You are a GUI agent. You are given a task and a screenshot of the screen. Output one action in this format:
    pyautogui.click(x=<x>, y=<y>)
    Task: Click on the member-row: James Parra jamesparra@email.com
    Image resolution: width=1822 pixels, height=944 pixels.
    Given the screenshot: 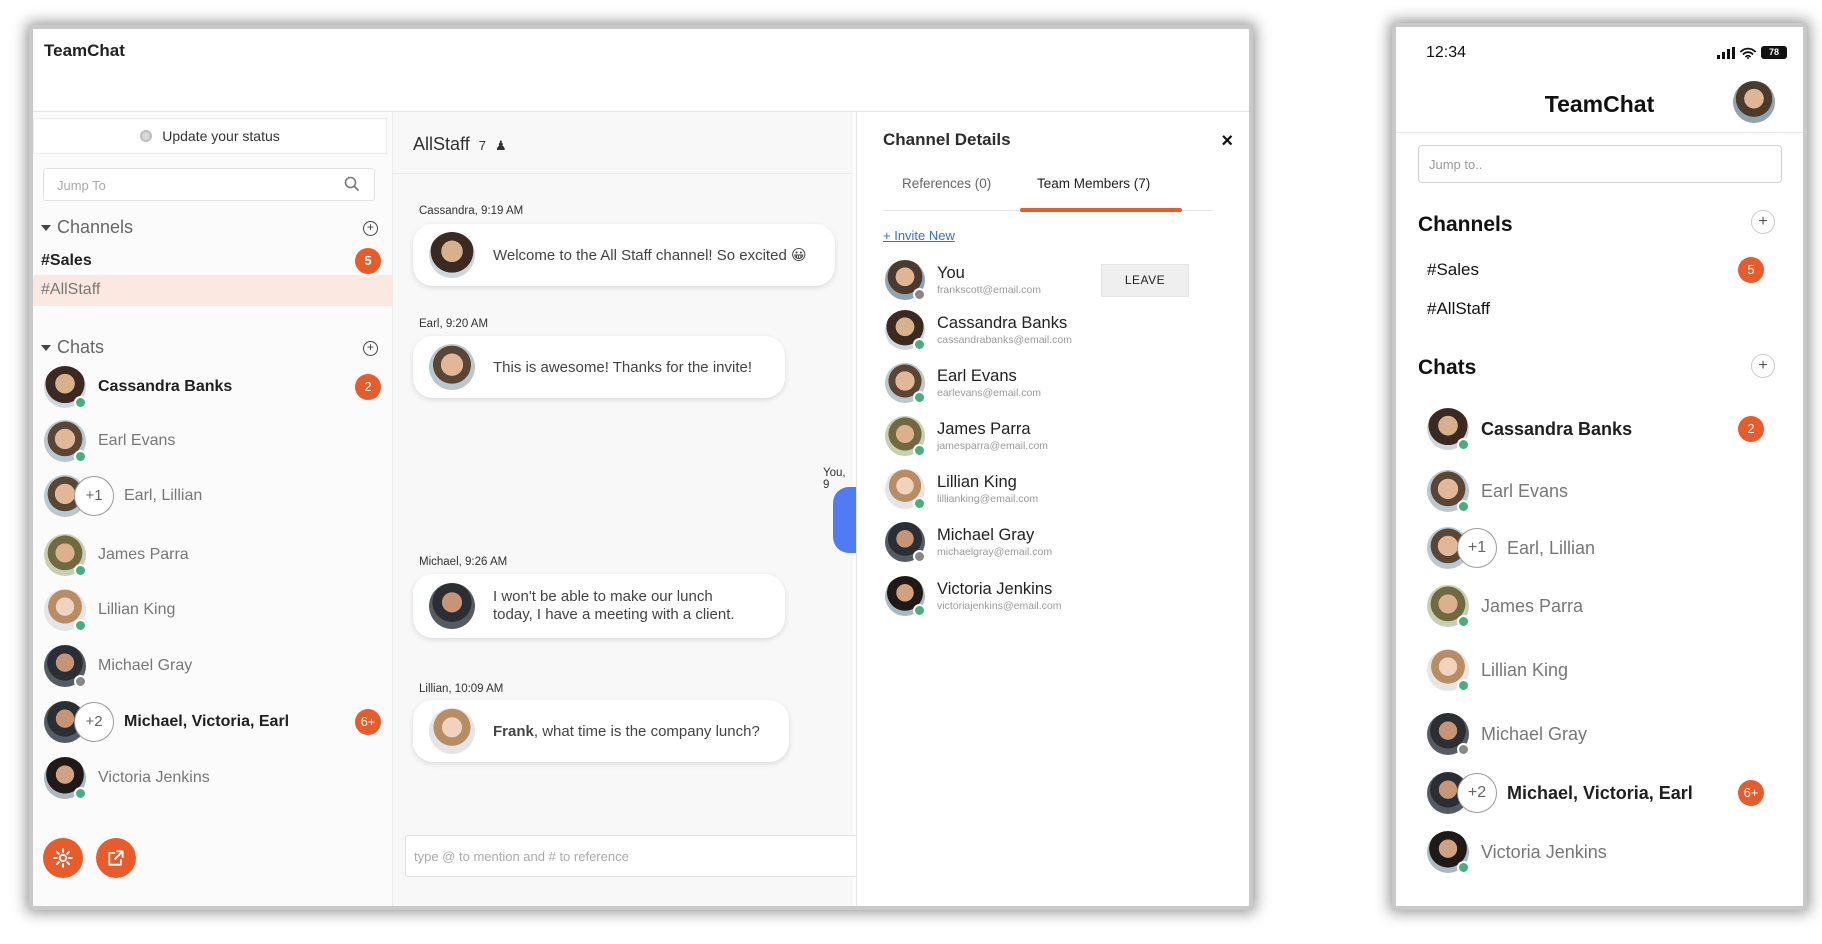 What is the action you would take?
    pyautogui.click(x=1050, y=436)
    